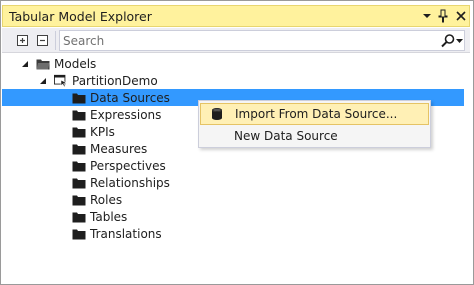  I want to click on pin-icon, so click(443, 16).